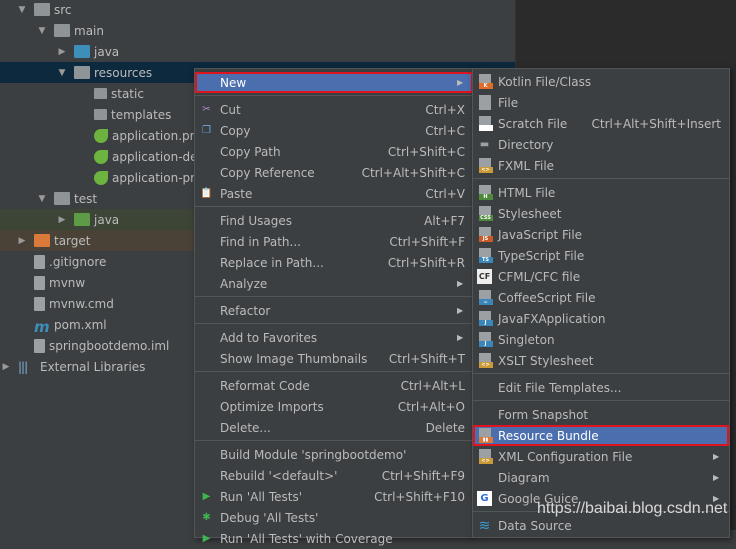 The height and width of the screenshot is (549, 736). Describe the element at coordinates (334, 220) in the screenshot. I see `menu-item-find-usages: Find Usages Alt+F7` at that location.